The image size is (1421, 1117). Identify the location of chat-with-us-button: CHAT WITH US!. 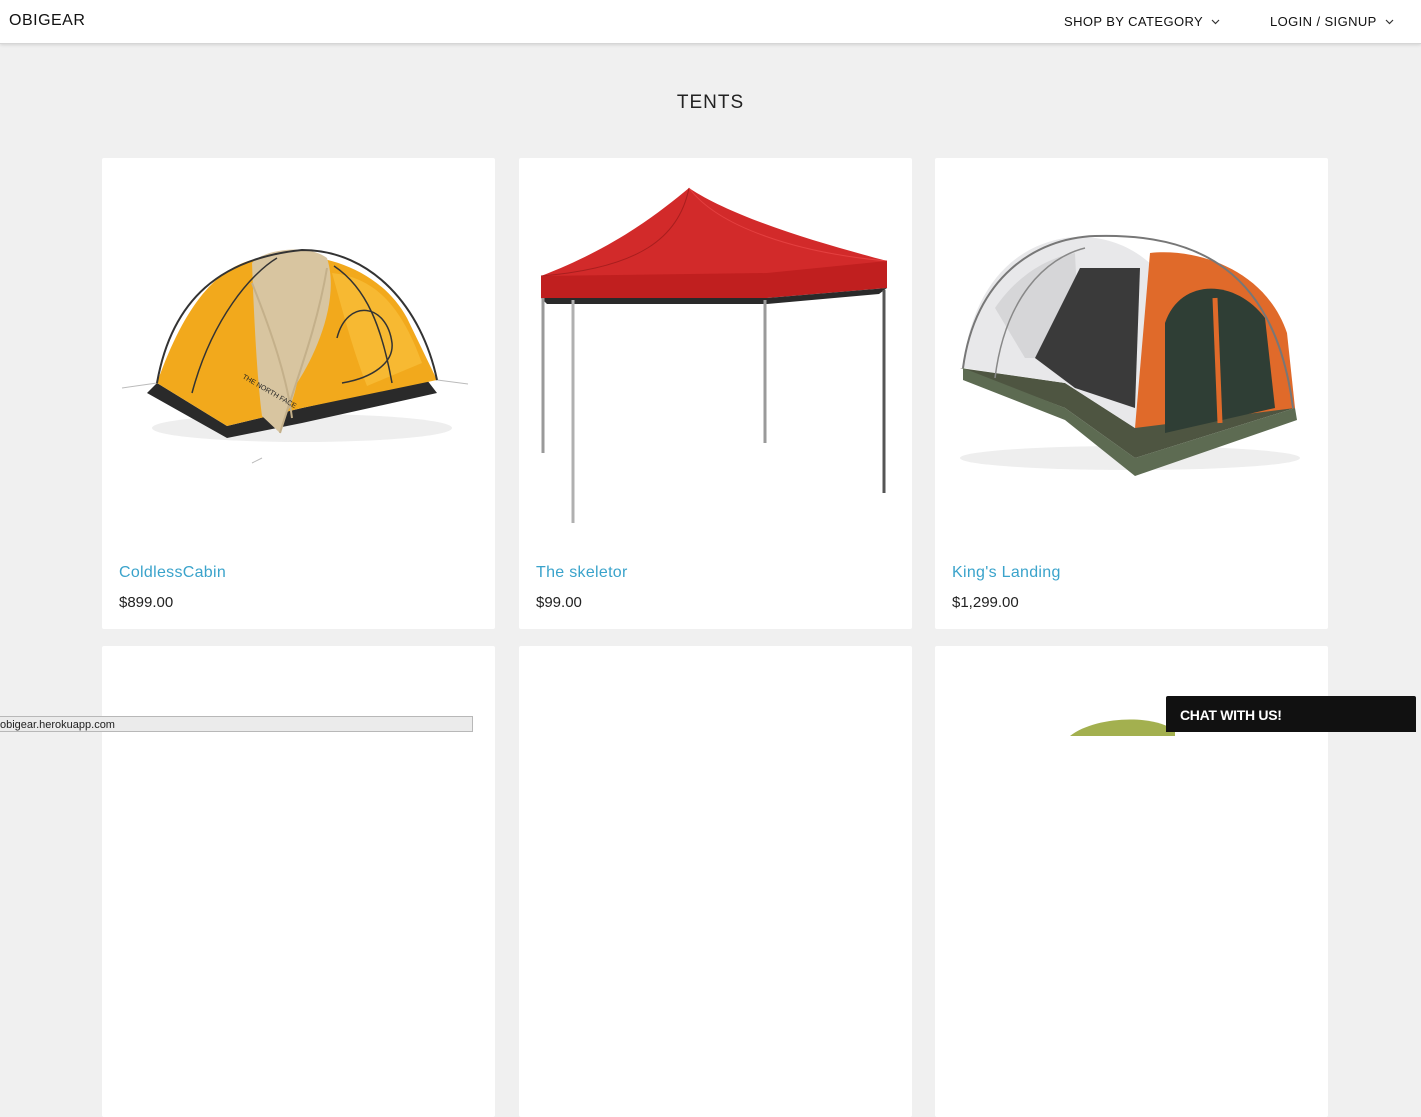
(1291, 714).